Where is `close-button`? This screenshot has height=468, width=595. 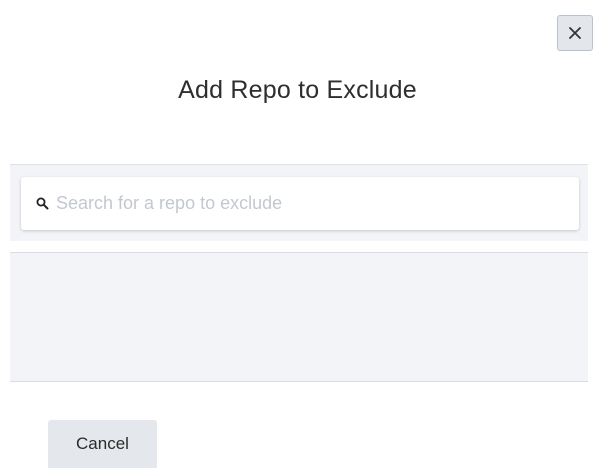
close-button is located at coordinates (575, 33).